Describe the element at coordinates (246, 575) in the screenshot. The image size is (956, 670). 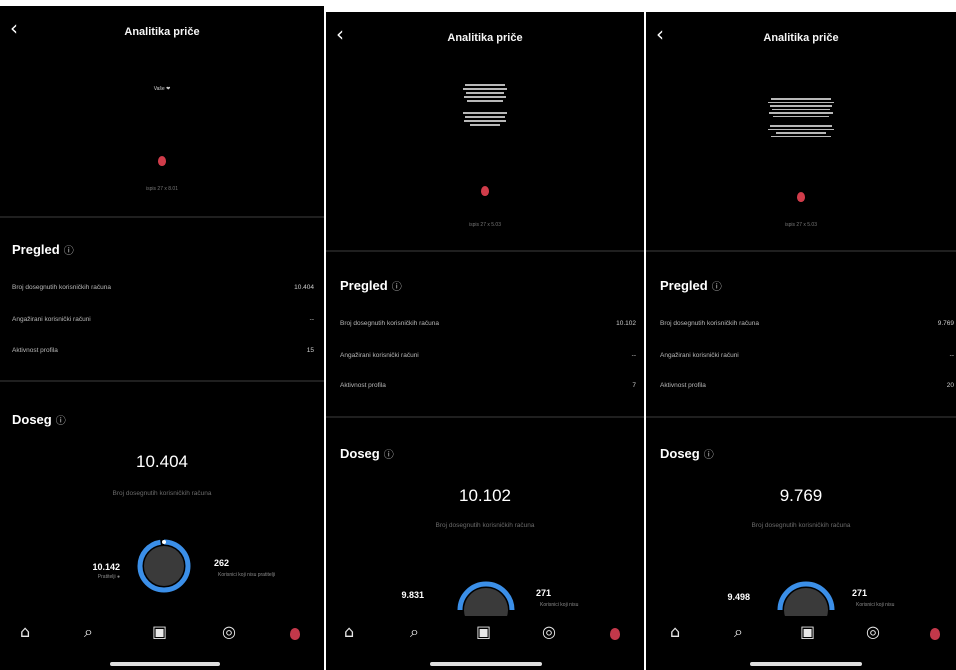
I see `non-followers-label: Korisnici koji nisu pratitelji` at that location.